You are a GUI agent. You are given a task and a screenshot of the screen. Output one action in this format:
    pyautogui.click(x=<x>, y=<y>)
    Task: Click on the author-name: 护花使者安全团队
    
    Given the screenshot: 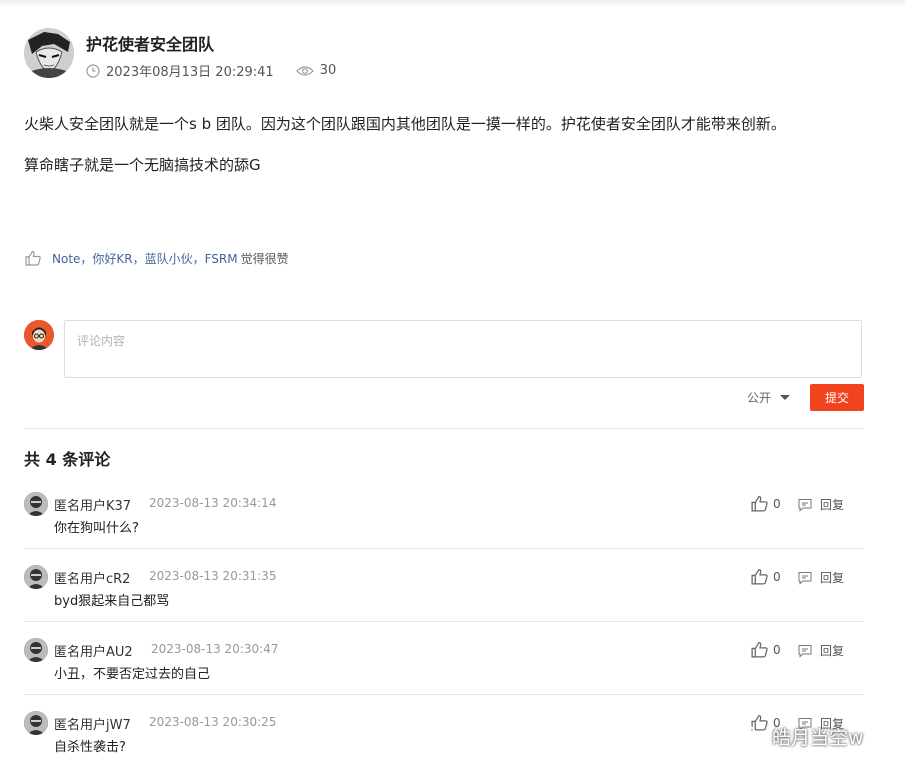 What is the action you would take?
    pyautogui.click(x=150, y=43)
    